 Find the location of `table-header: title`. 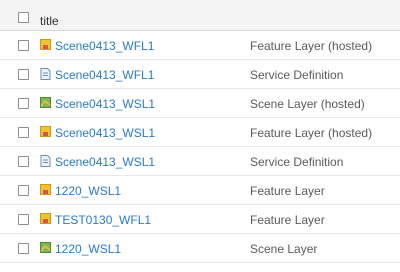

table-header: title is located at coordinates (200, 15).